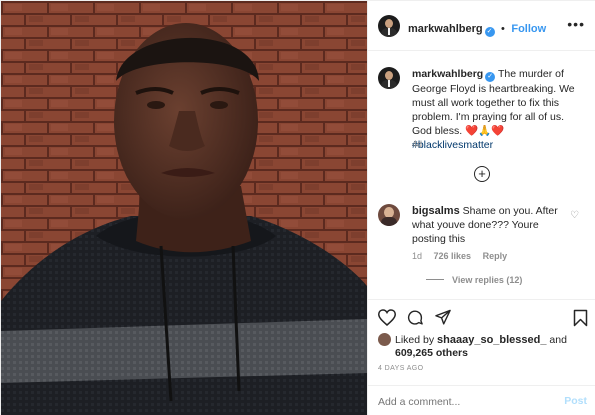  Describe the element at coordinates (389, 78) in the screenshot. I see `caption-avatar` at that location.